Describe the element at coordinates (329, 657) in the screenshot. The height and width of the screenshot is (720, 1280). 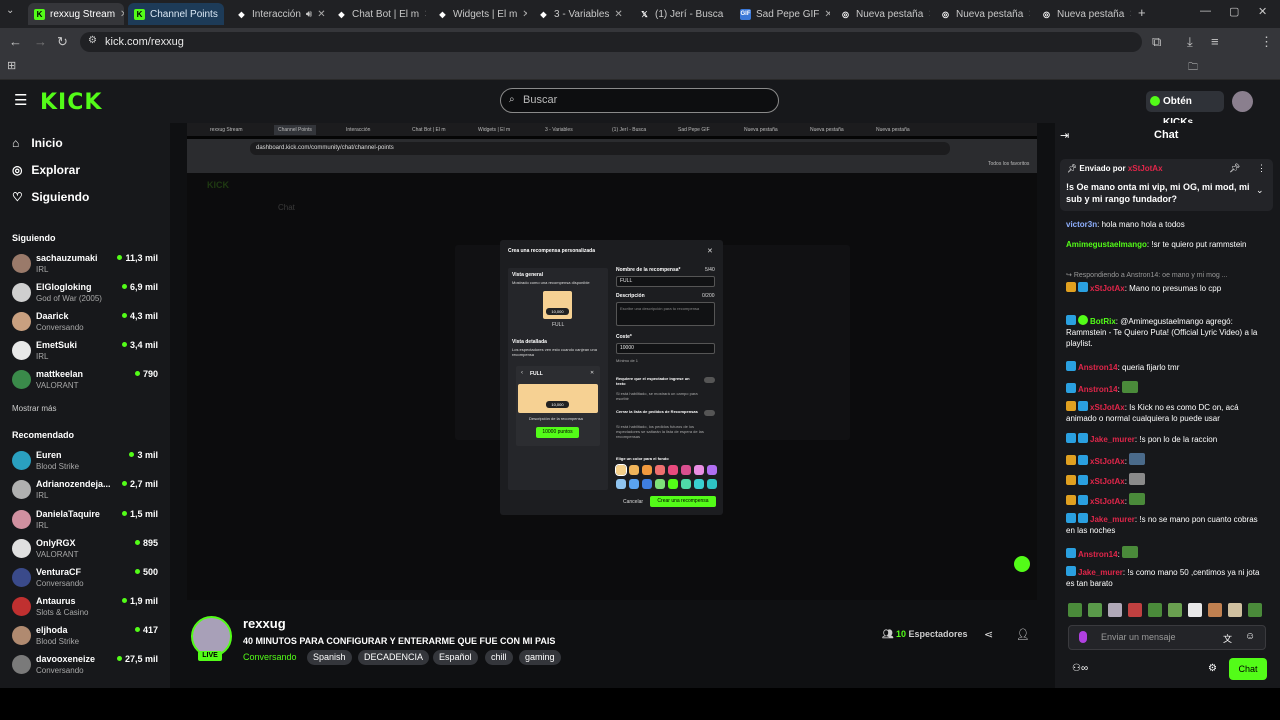
I see `stream-tag: Spanish` at that location.